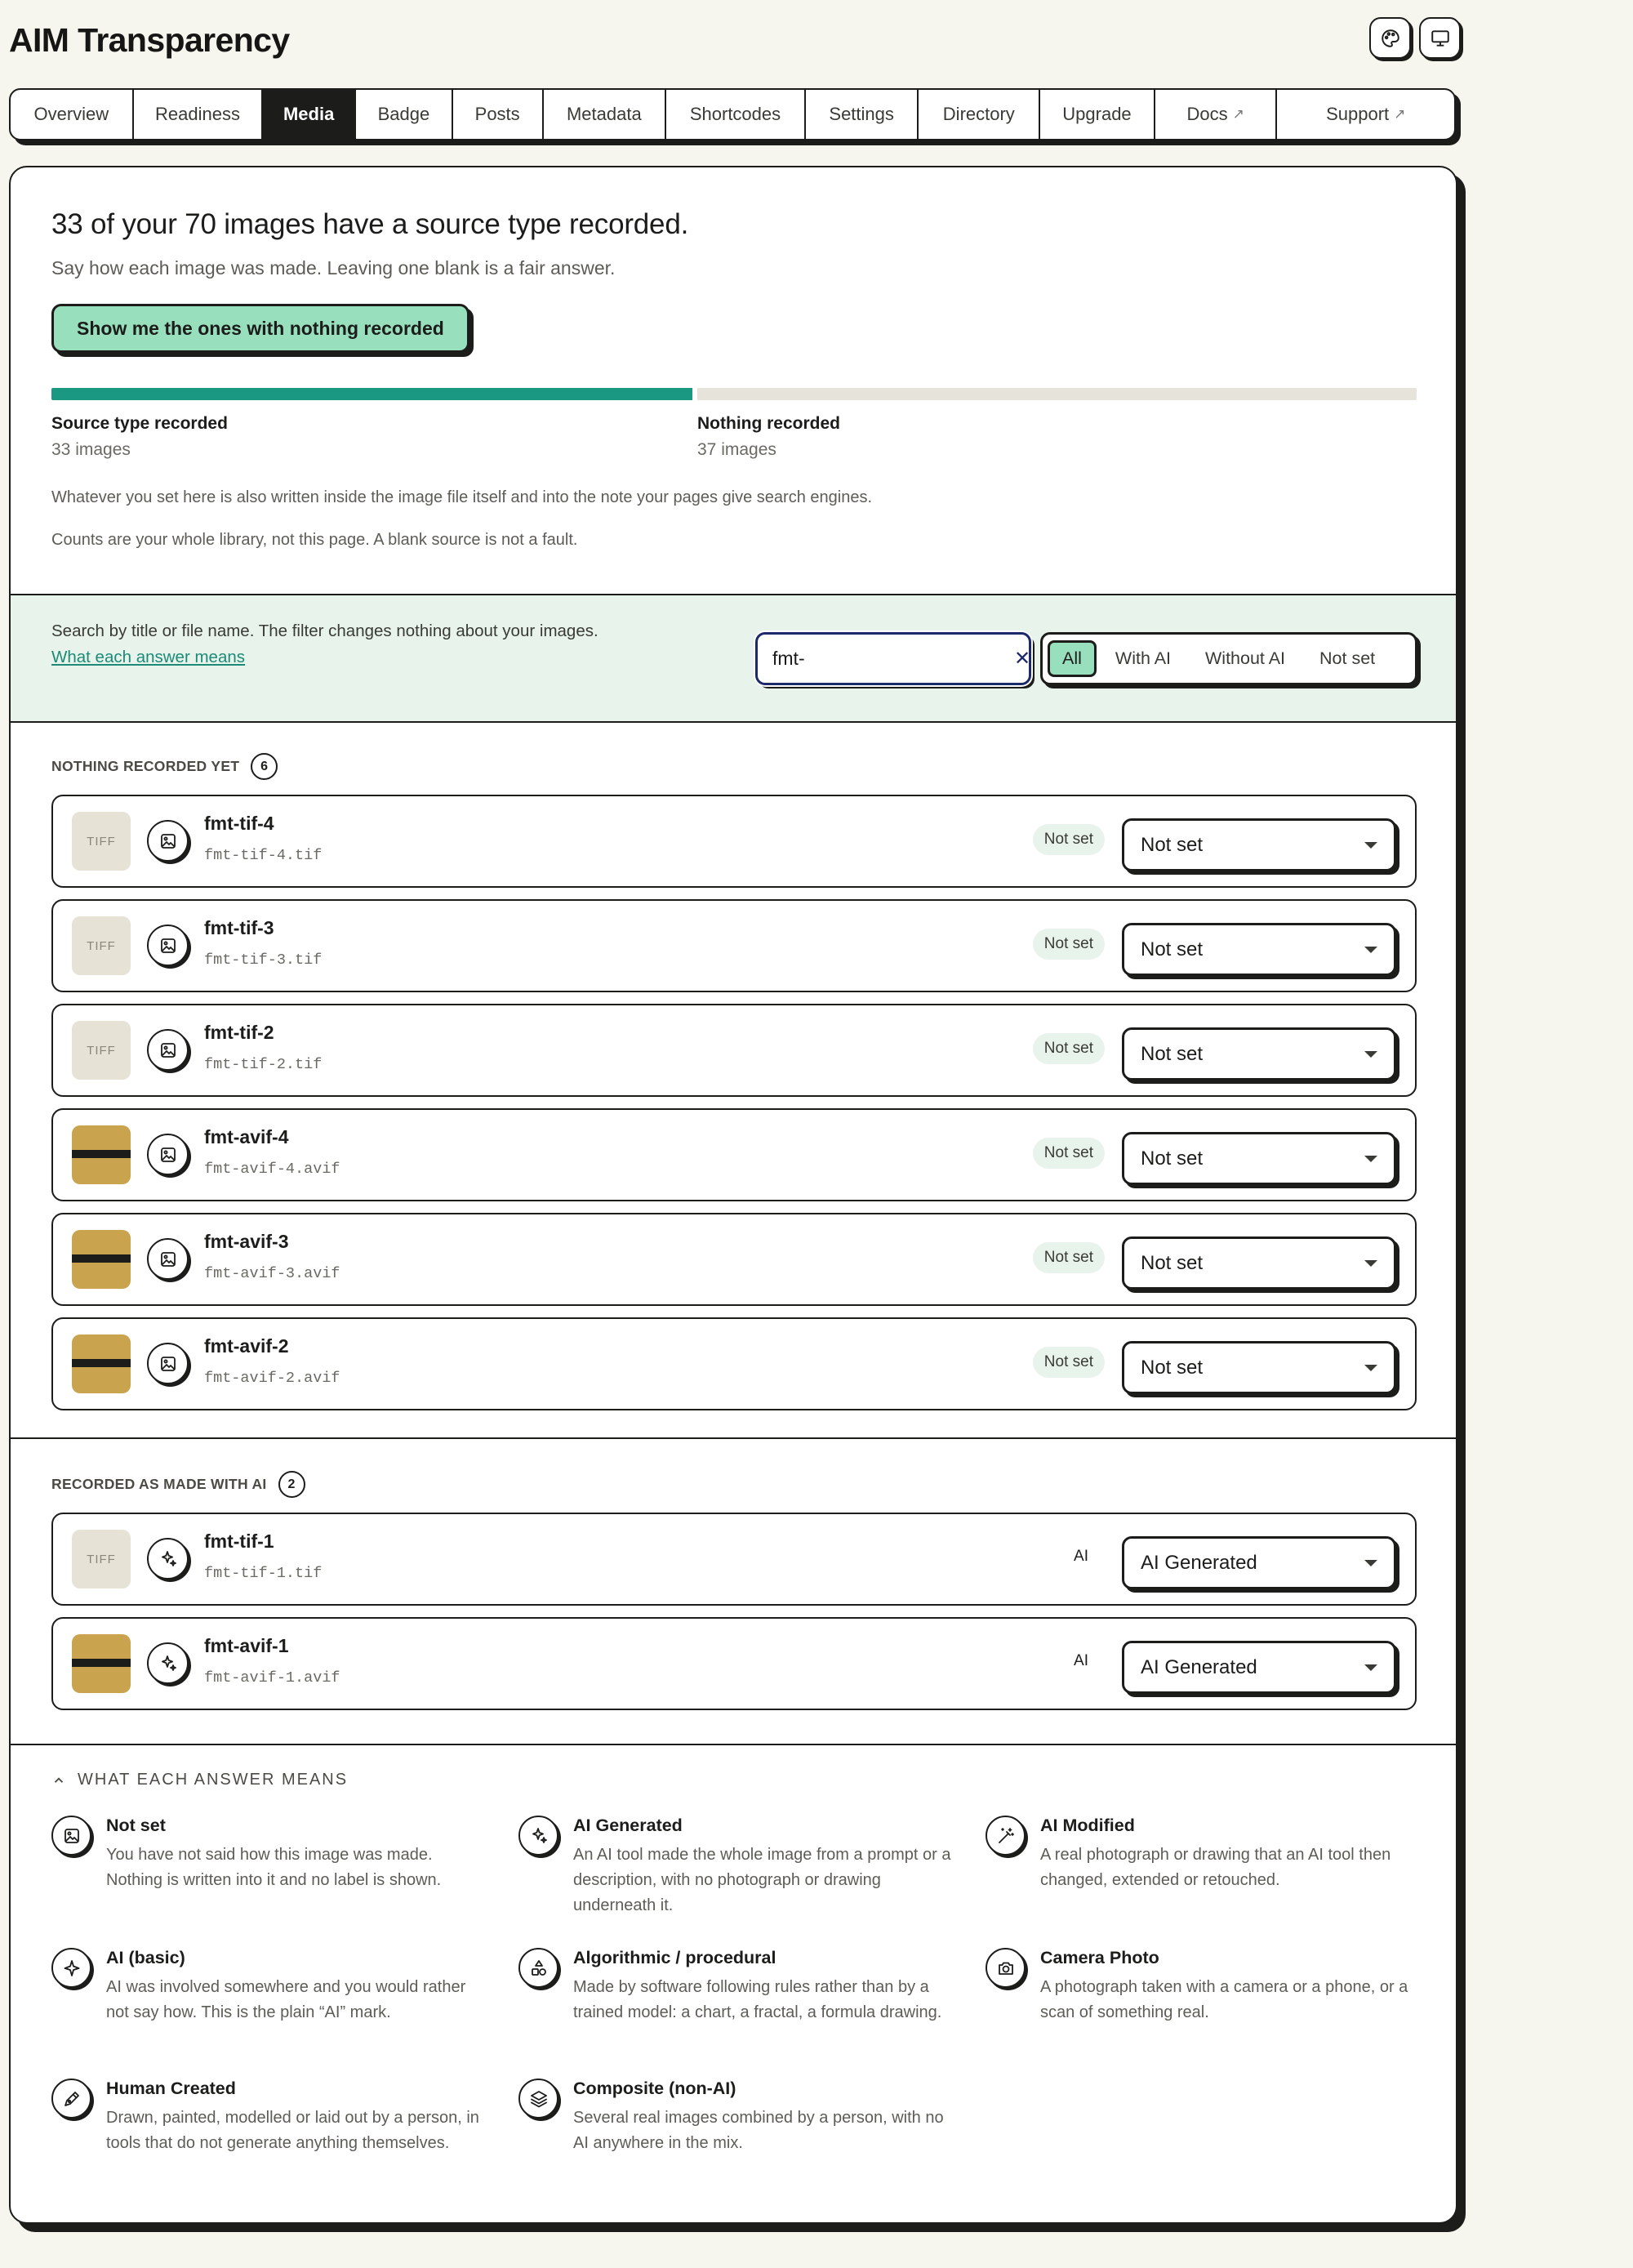 Image resolution: width=1633 pixels, height=2268 pixels. What do you see at coordinates (136, 1825) in the screenshot?
I see `glossary-title: Not set` at bounding box center [136, 1825].